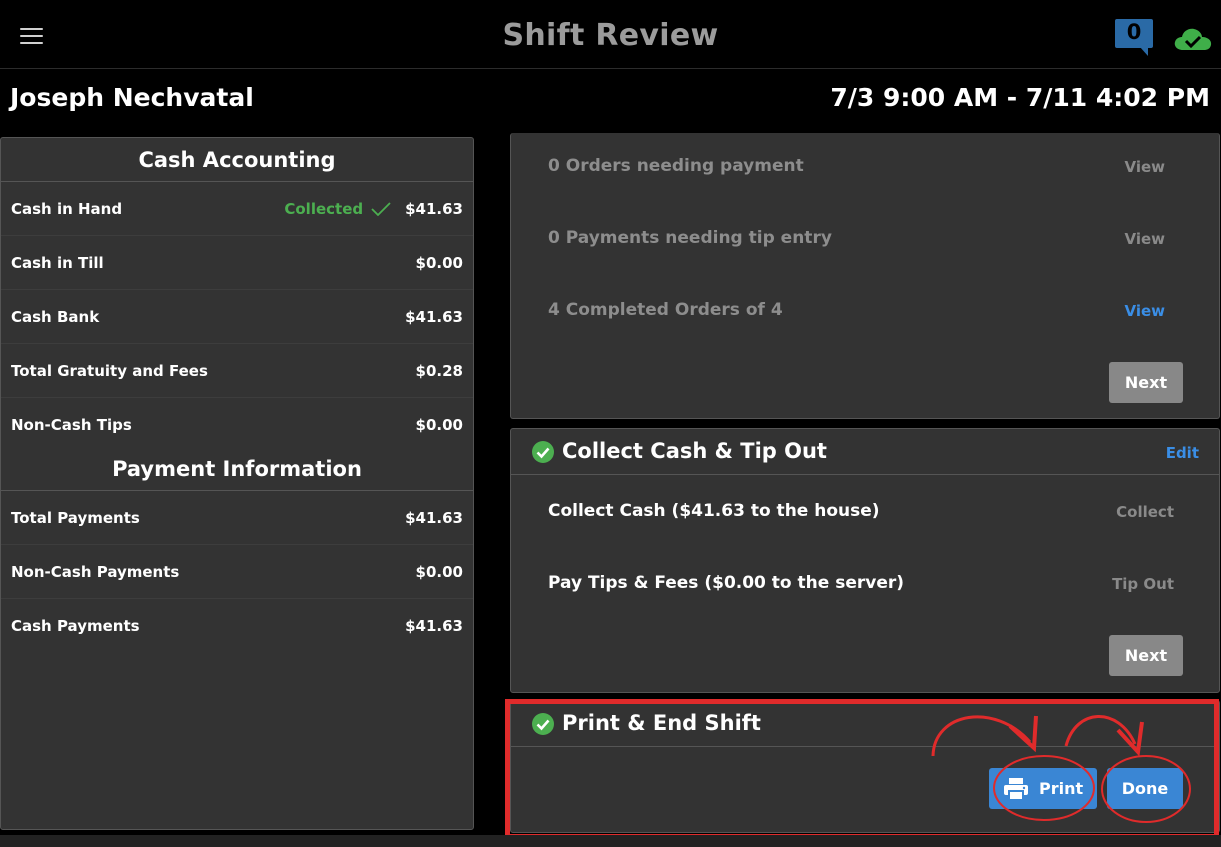 The image size is (1221, 847). Describe the element at coordinates (865, 766) in the screenshot. I see `end-shift-card: Print & End Shift Print Done` at that location.